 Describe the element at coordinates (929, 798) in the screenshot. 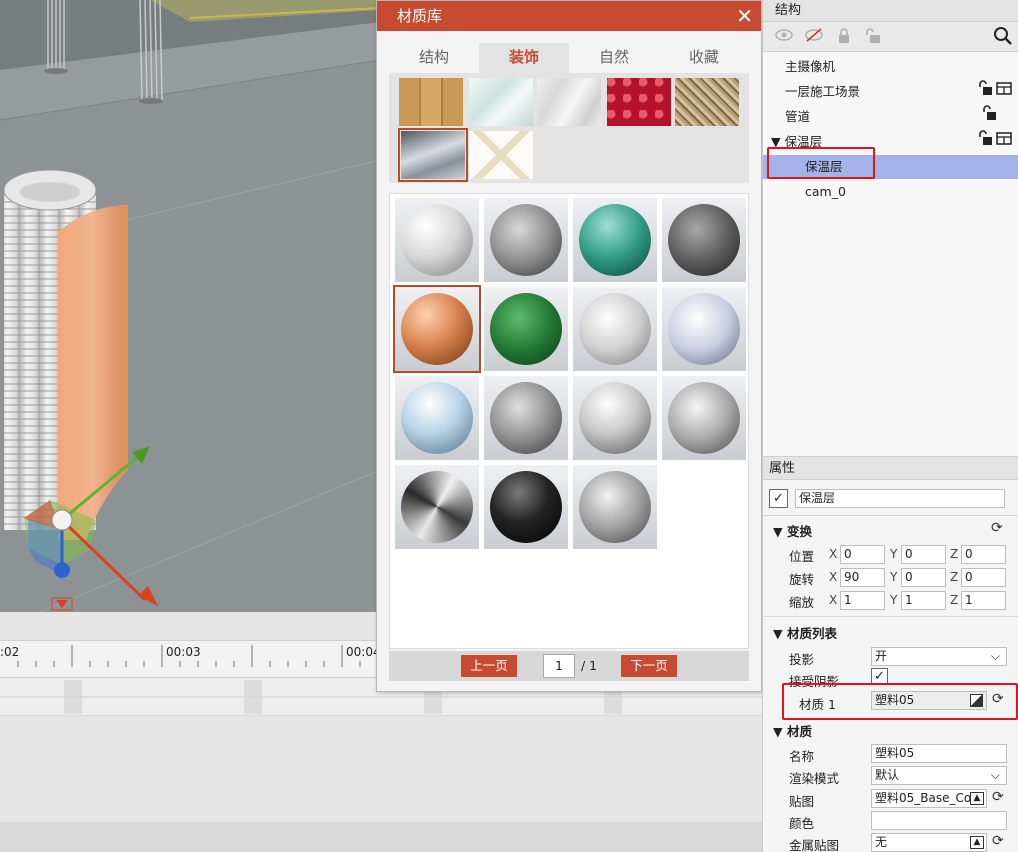

I see `texture-field: 塑料05_Base_Co ▲` at that location.